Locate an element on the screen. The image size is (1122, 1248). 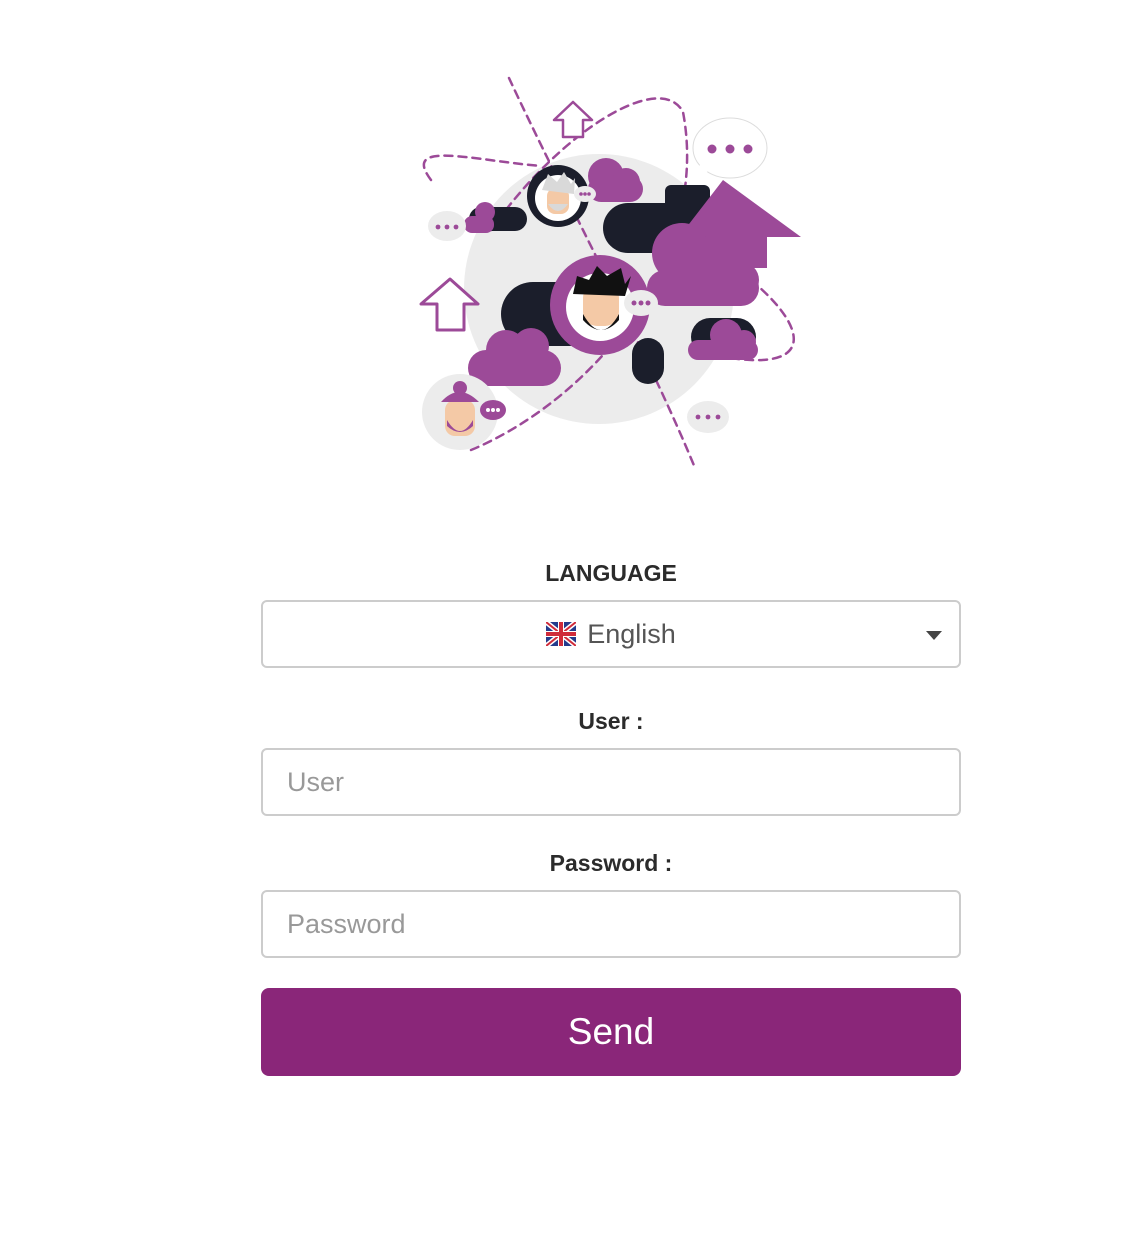
chevron-down-icon is located at coordinates (934, 635).